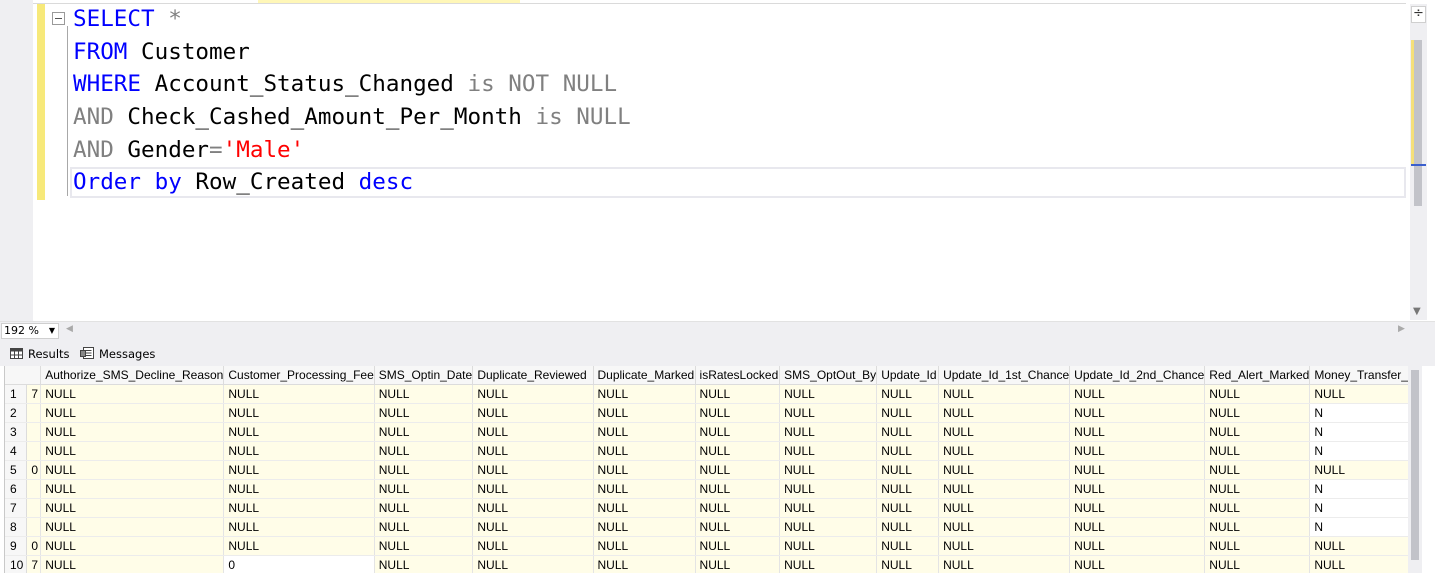 This screenshot has width=1435, height=573. I want to click on row-header-corner, so click(23, 375).